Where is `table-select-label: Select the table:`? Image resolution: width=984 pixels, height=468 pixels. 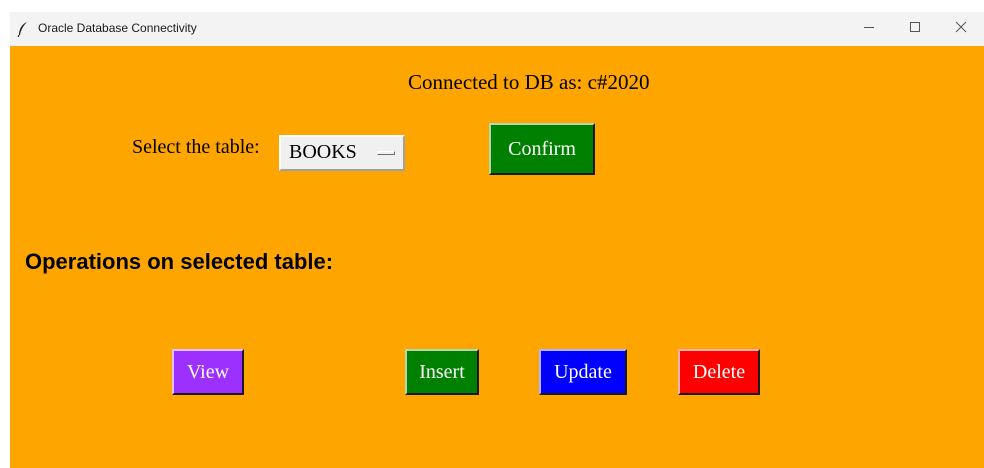 table-select-label: Select the table: is located at coordinates (196, 147).